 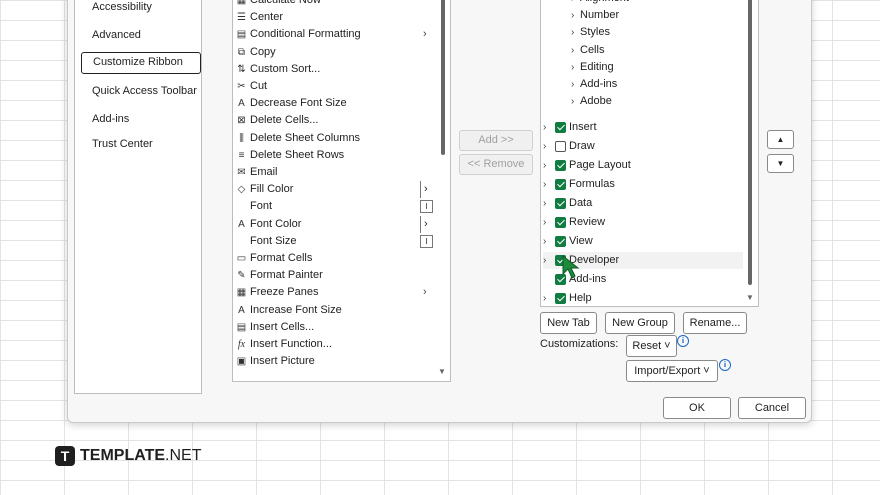 What do you see at coordinates (571, 267) in the screenshot?
I see `mouse-pointer-icon` at bounding box center [571, 267].